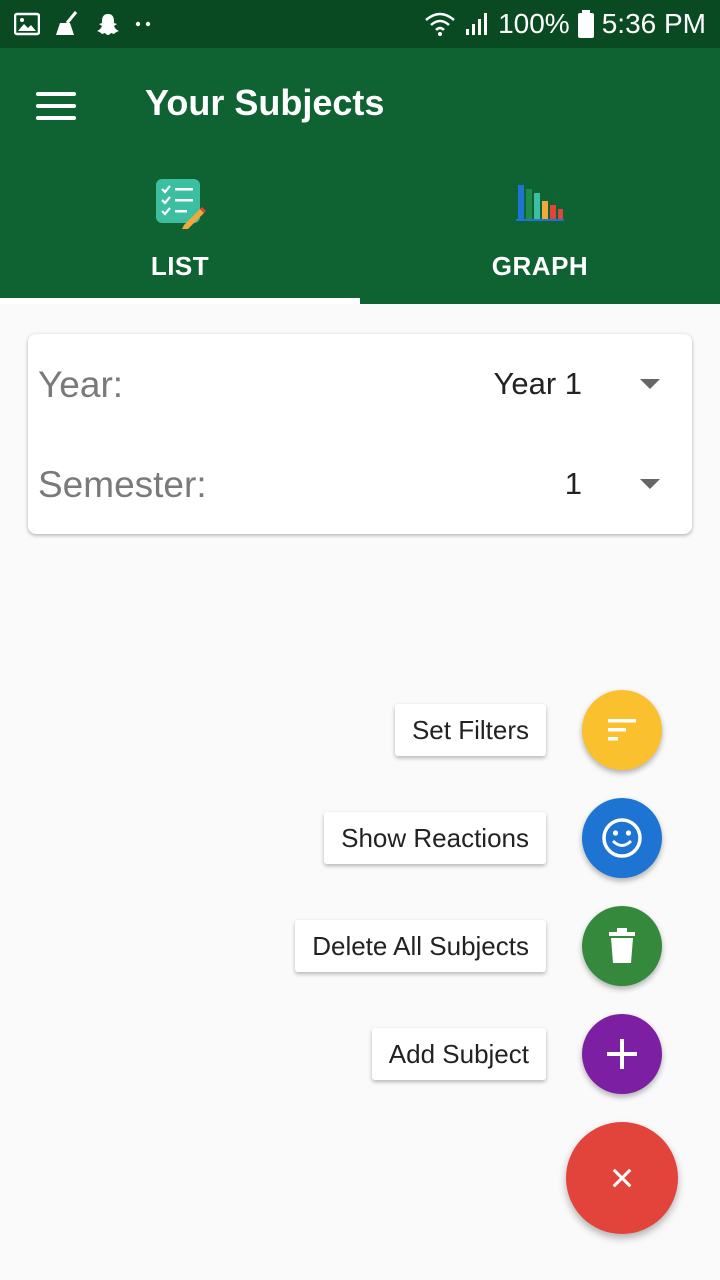 This screenshot has height=1280, width=720. I want to click on selected-tab-indicator, so click(180, 301).